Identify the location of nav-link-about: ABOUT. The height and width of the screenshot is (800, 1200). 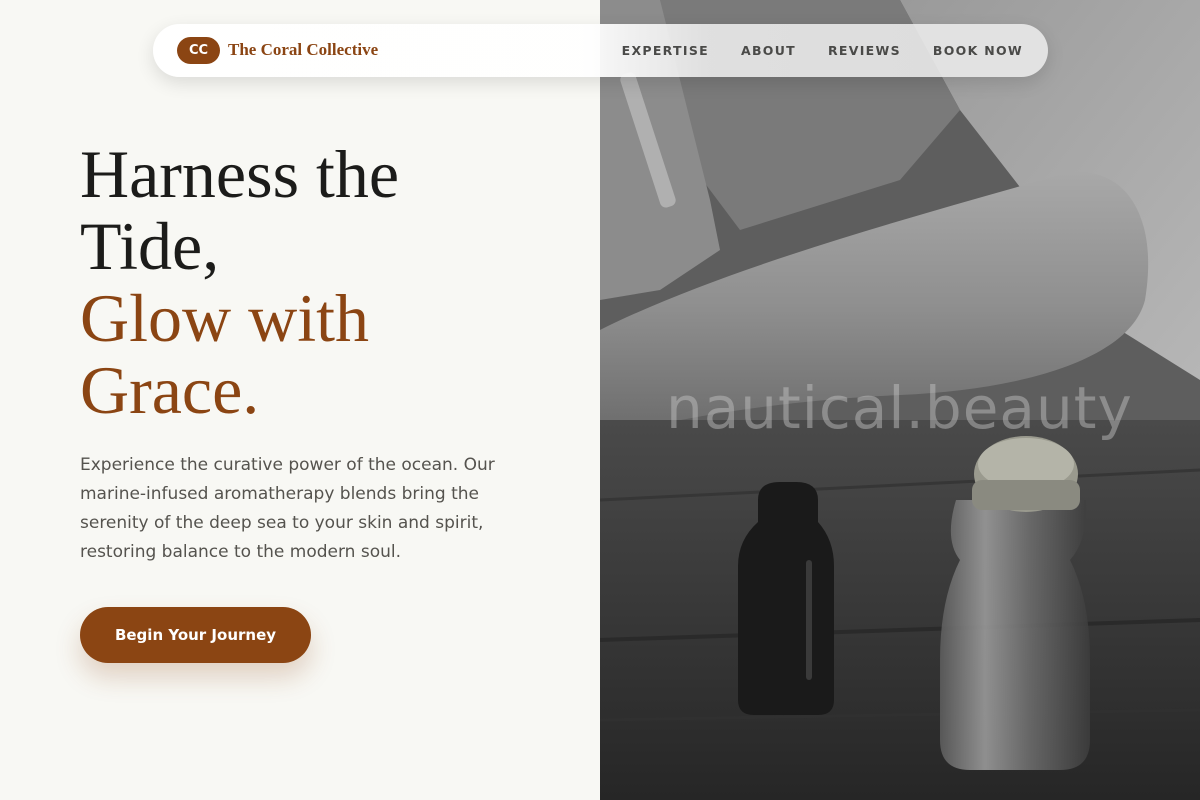
(768, 50).